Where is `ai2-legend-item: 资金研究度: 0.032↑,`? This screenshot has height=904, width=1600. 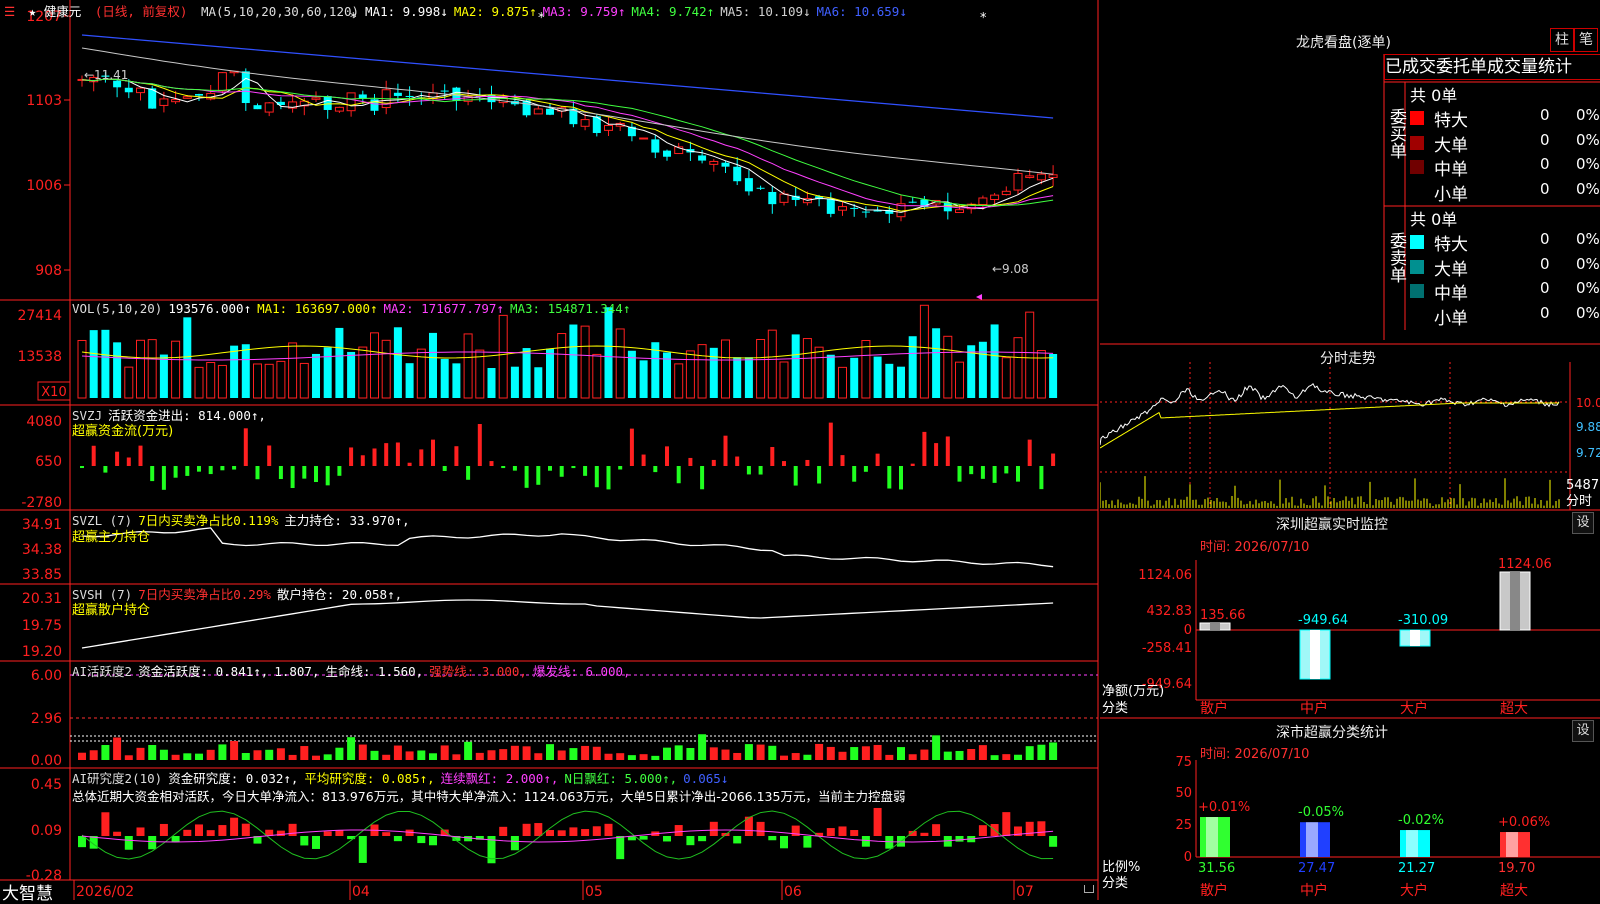 ai2-legend-item: 资金研究度: 0.032↑, is located at coordinates (233, 778).